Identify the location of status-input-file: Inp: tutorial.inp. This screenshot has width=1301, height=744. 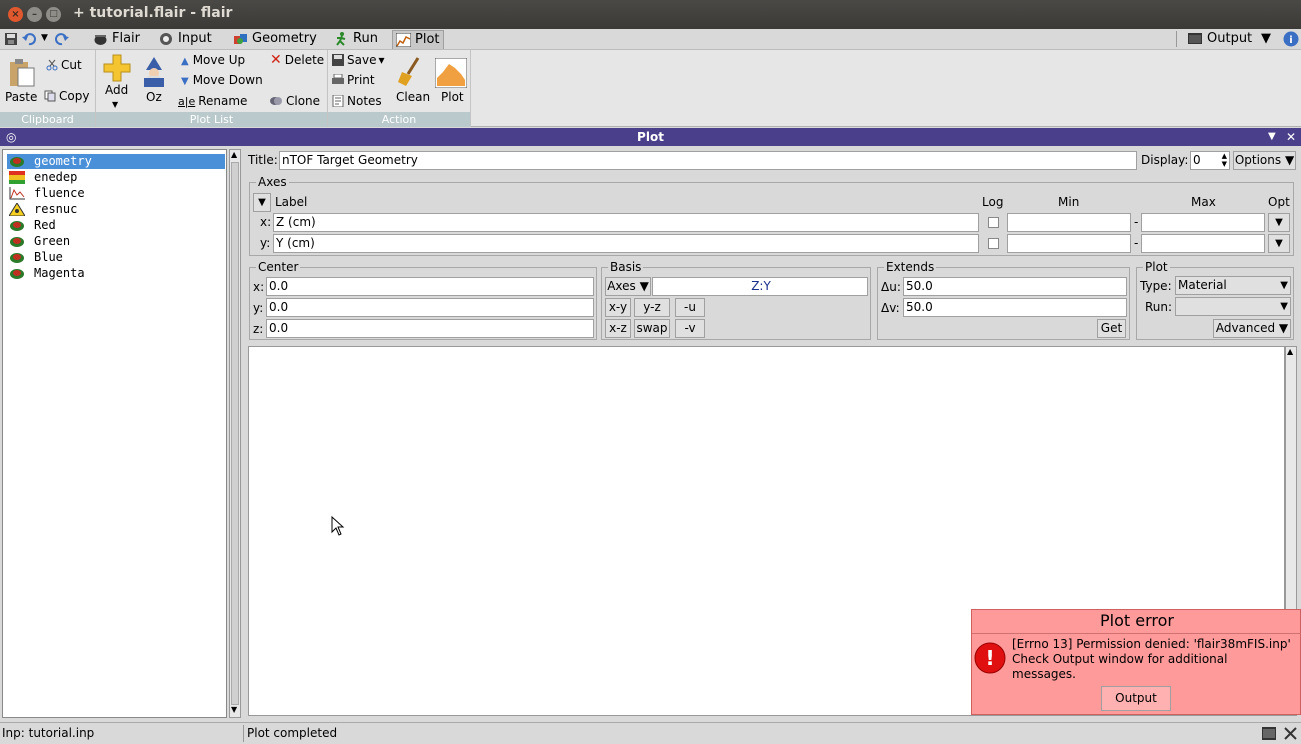
(48, 733).